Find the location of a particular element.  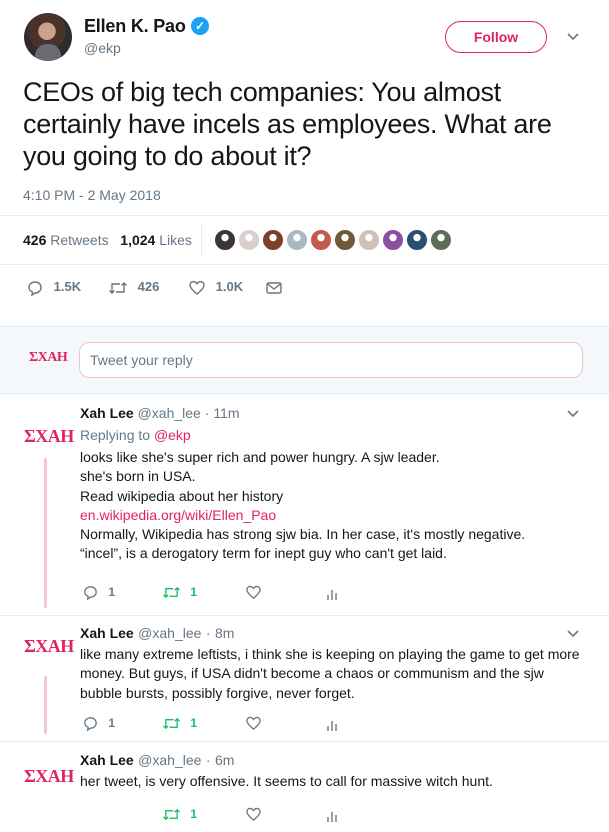

stats-divider is located at coordinates (201, 240).